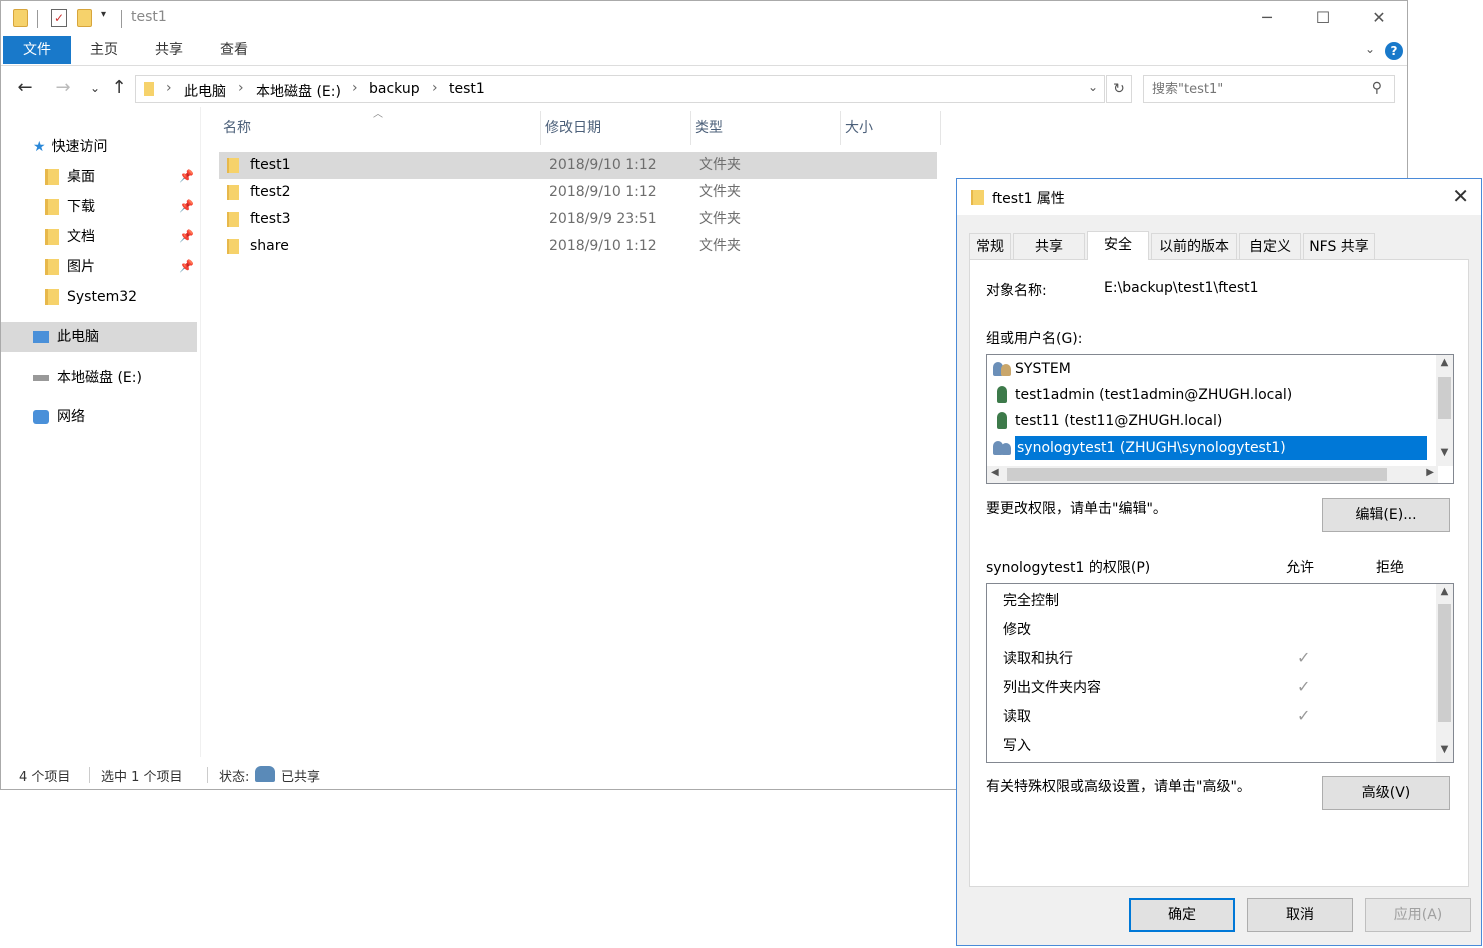 This screenshot has width=1483, height=948. I want to click on file-name: share, so click(269, 246).